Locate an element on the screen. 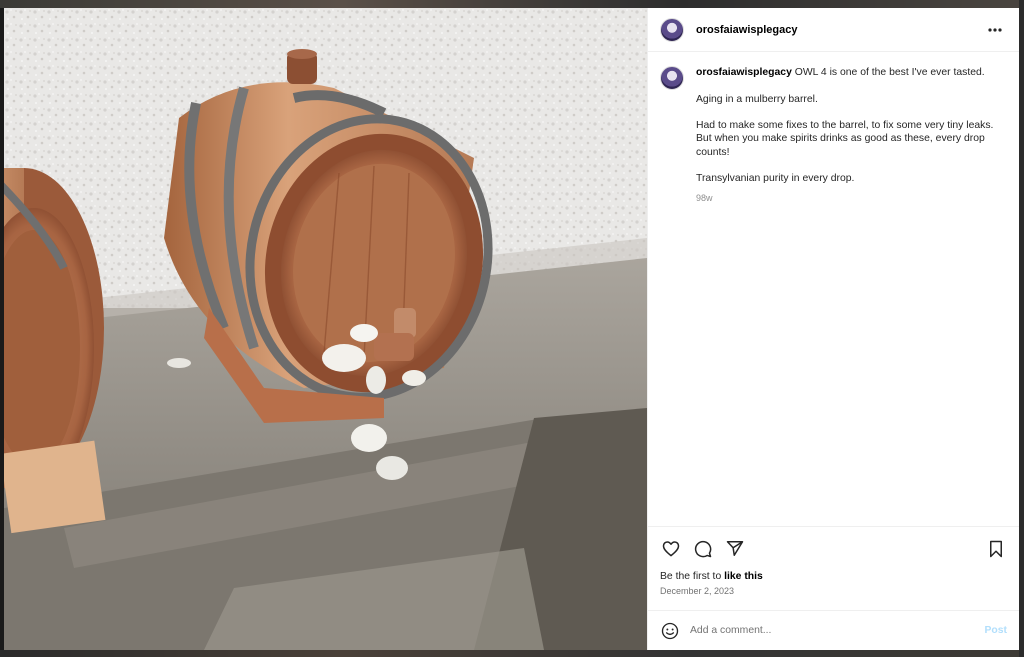 The image size is (1024, 657). caption-text: Transylvanian purity in every drop. is located at coordinates (775, 179).